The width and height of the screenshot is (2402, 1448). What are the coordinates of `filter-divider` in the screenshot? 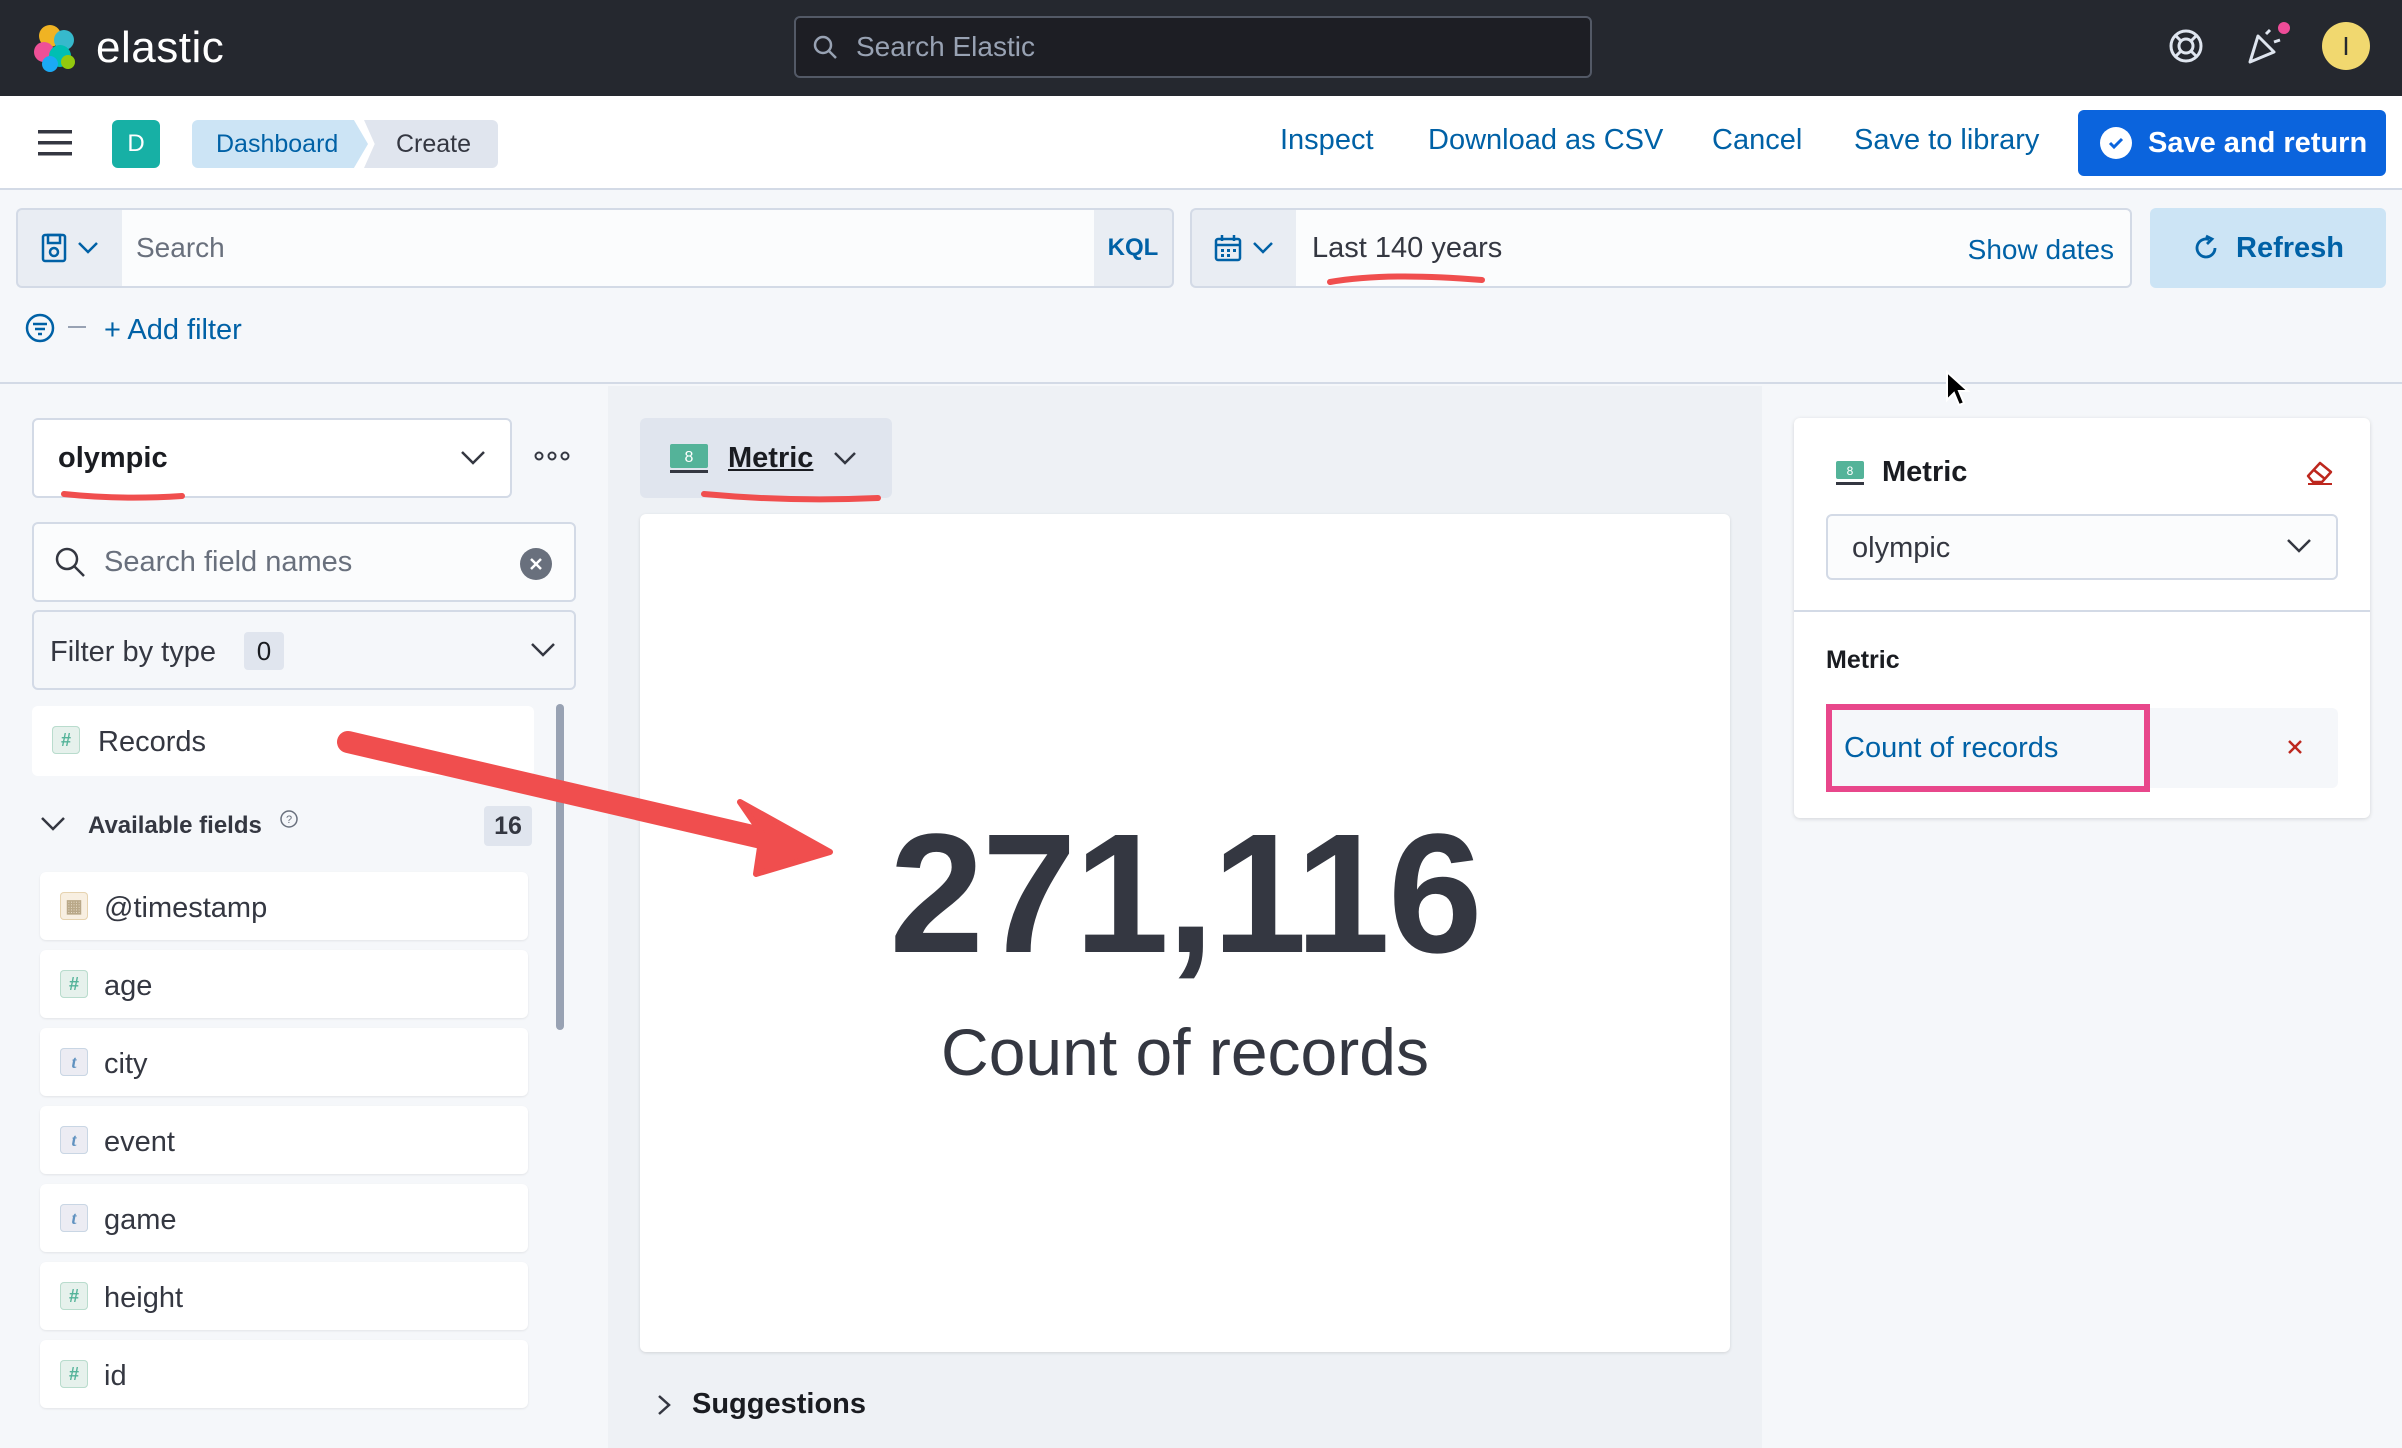 It's located at (77, 327).